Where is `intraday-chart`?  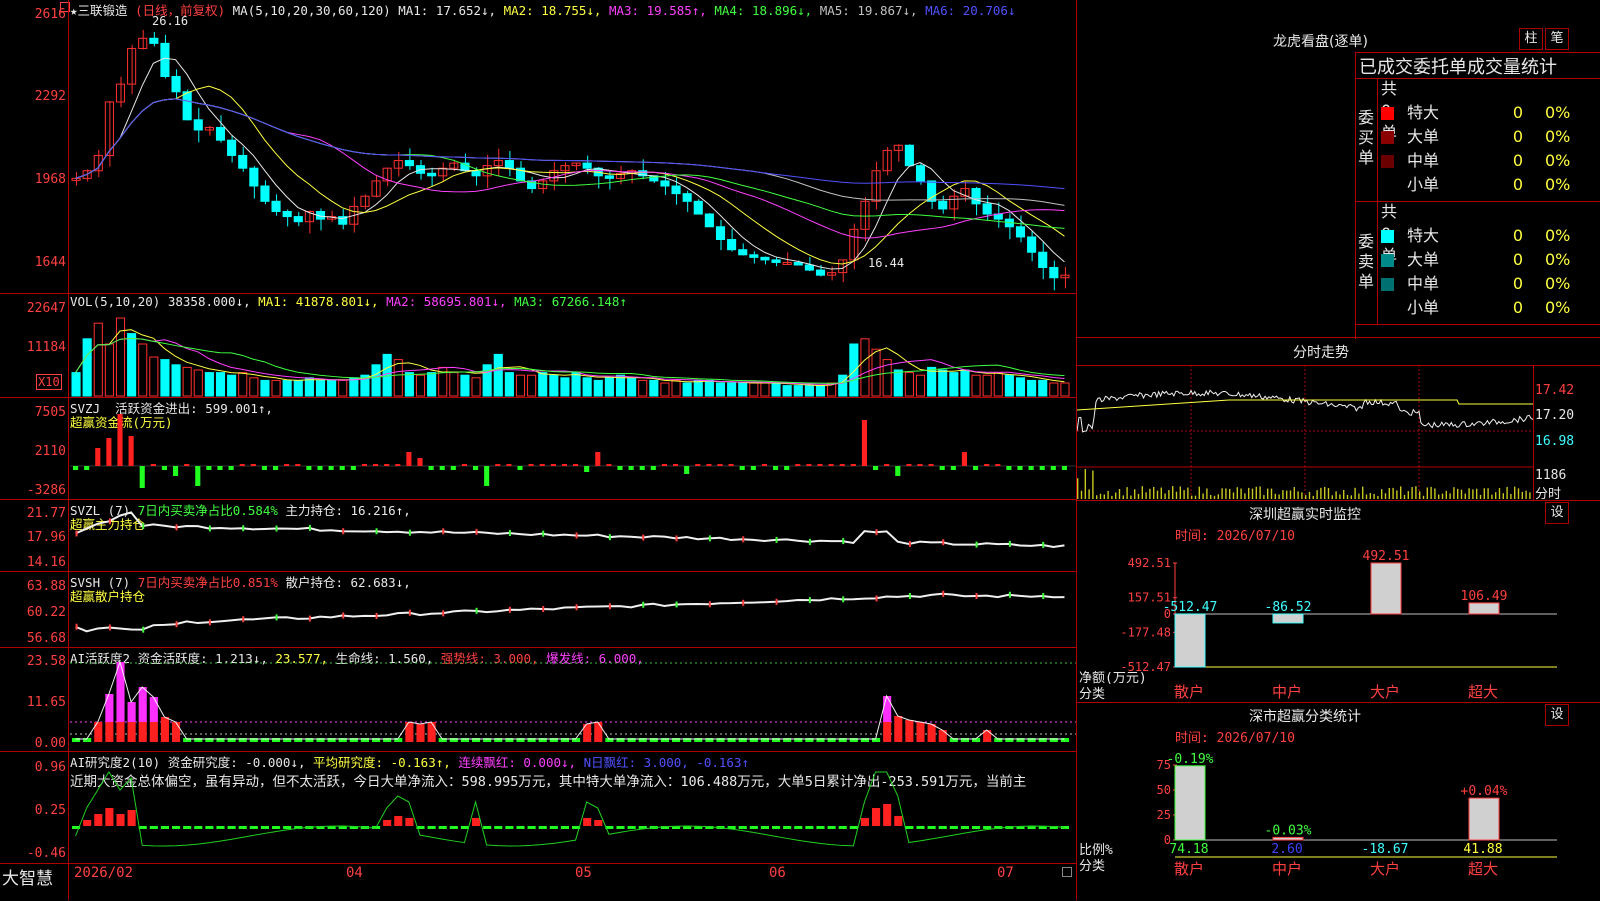
intraday-chart is located at coordinates (1305, 433).